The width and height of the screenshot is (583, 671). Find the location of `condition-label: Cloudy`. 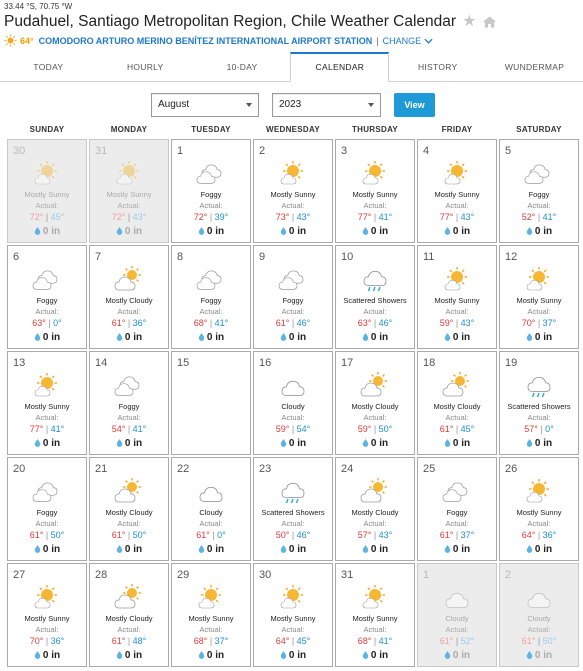

condition-label: Cloudy is located at coordinates (457, 618).